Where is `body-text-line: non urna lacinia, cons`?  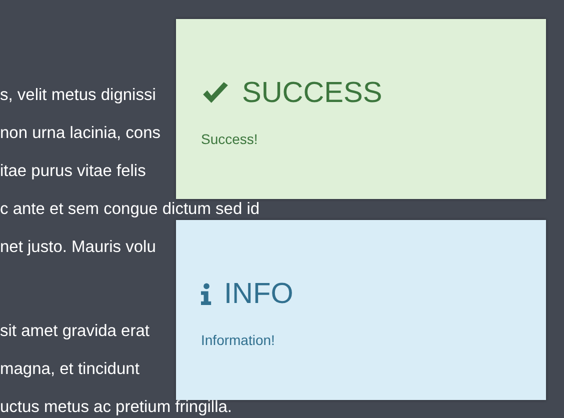 body-text-line: non urna lacinia, cons is located at coordinates (80, 133).